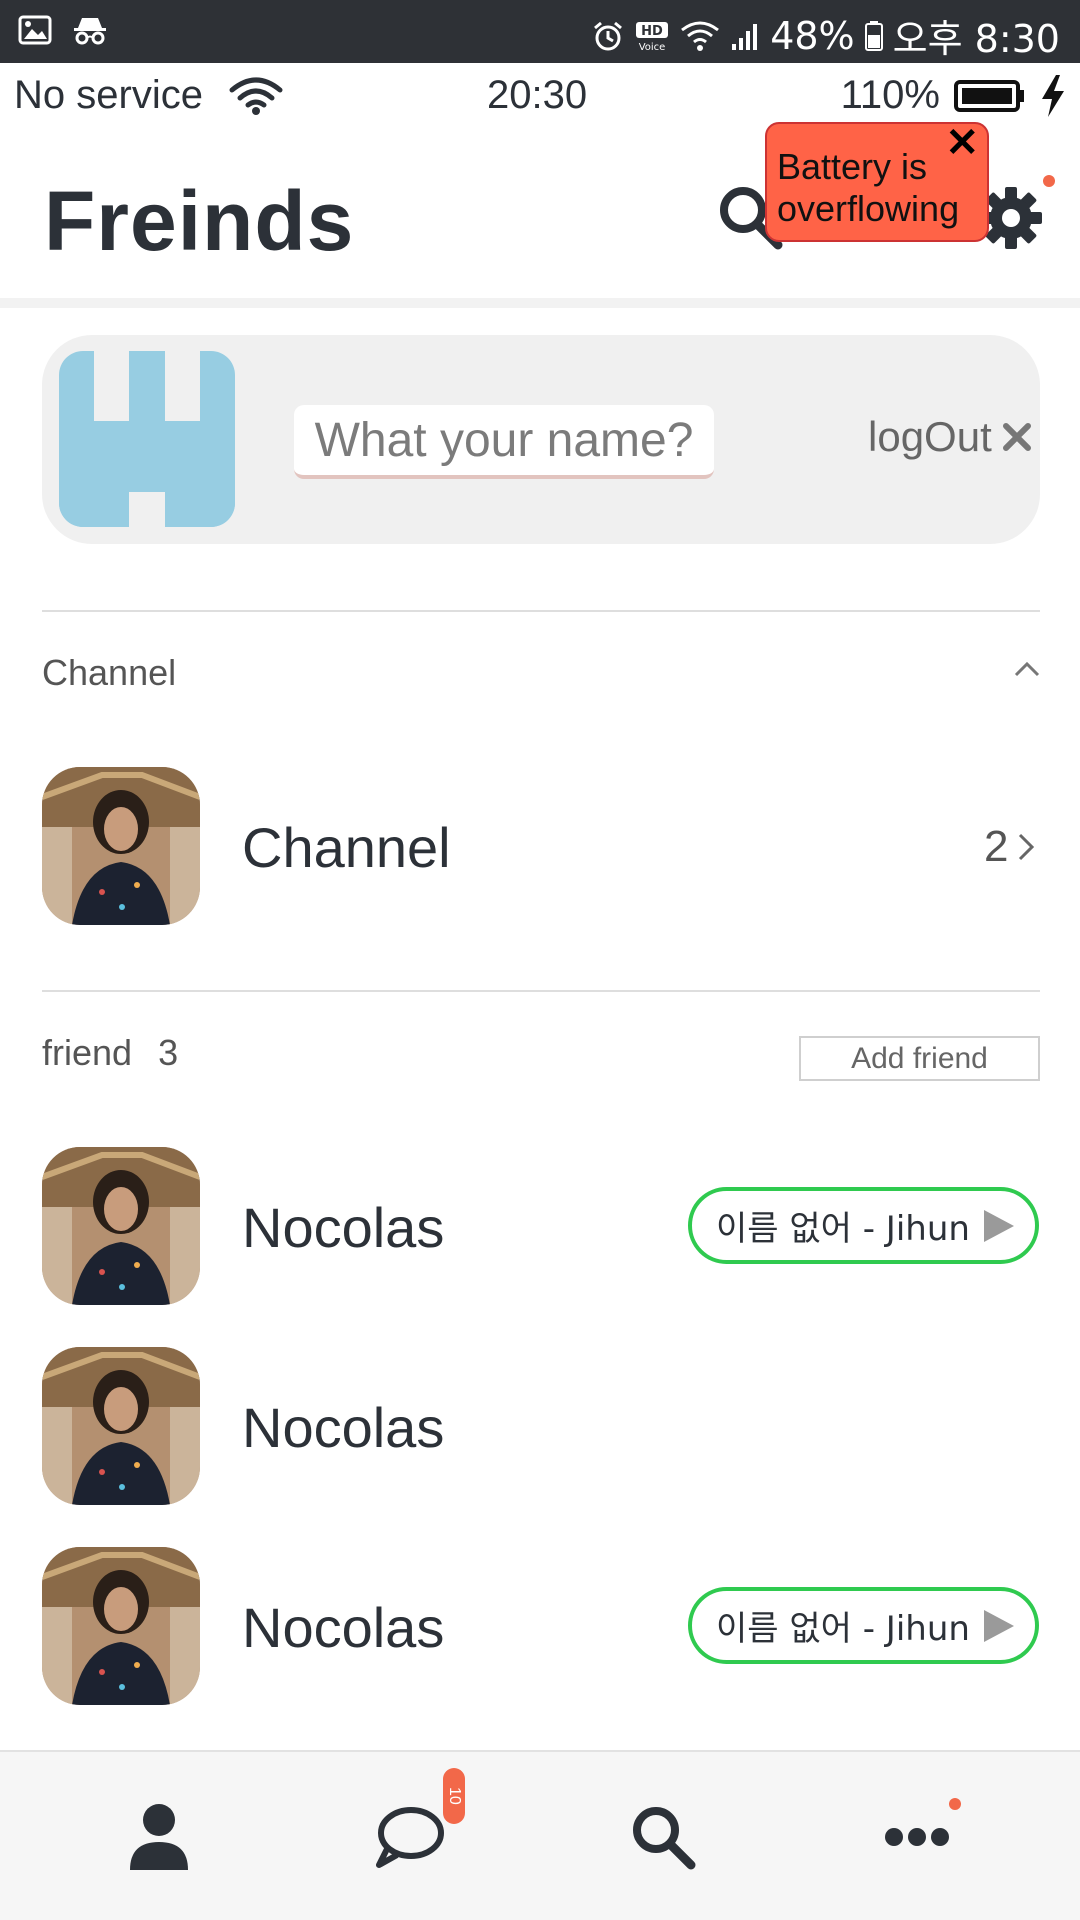 This screenshot has width=1080, height=1920. I want to click on profile-card: logOut, so click(541, 439).